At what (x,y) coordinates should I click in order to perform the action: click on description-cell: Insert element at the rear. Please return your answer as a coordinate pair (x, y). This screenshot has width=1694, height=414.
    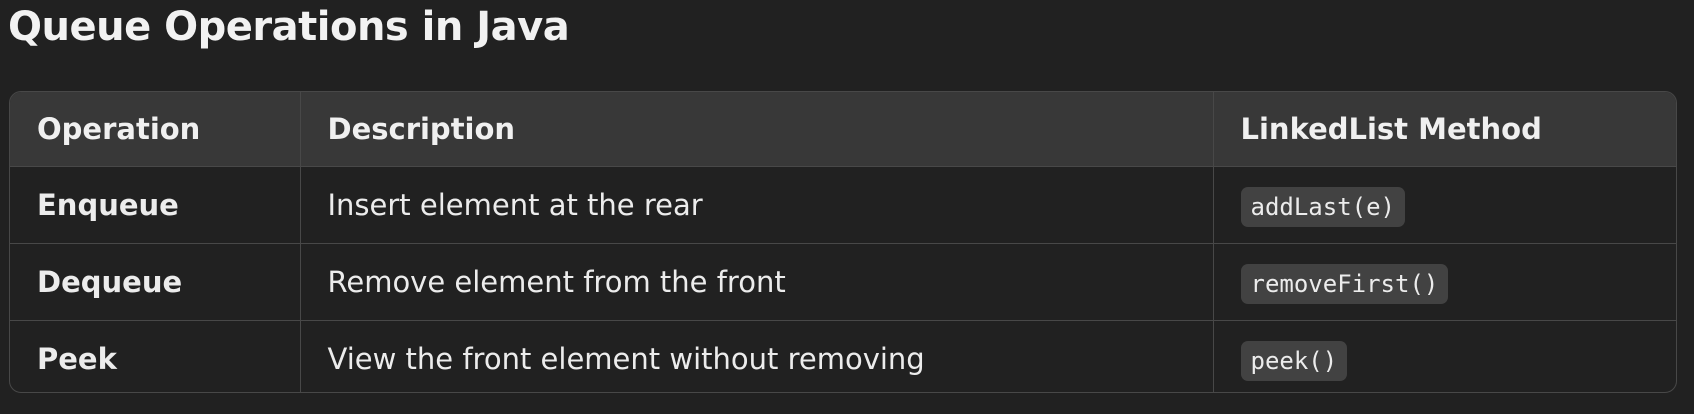
    Looking at the image, I should click on (756, 205).